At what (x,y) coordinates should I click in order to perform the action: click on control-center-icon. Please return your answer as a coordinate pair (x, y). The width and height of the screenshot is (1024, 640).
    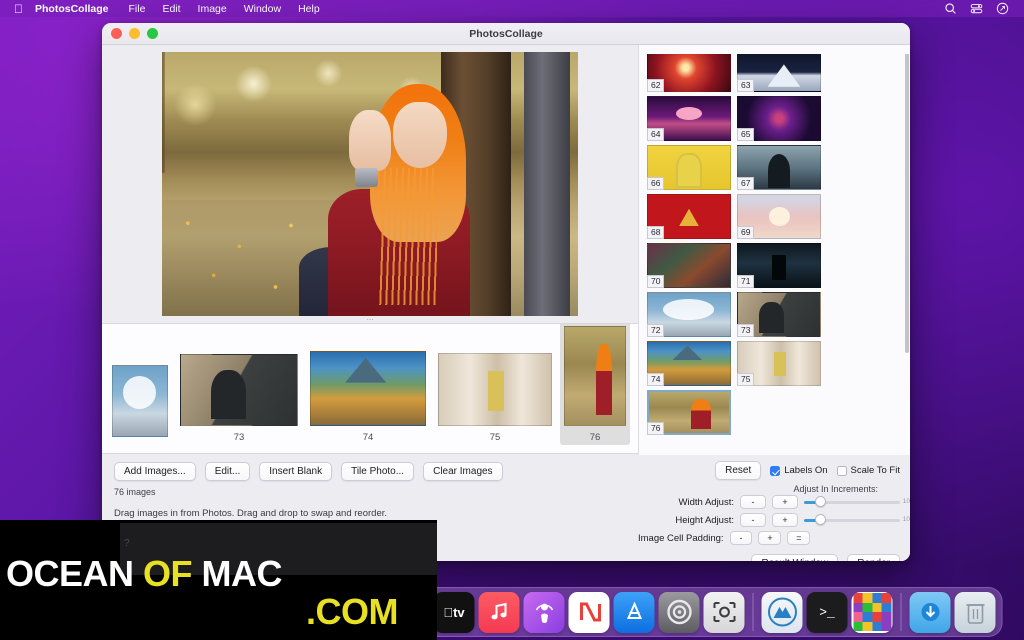
    Looking at the image, I should click on (976, 8).